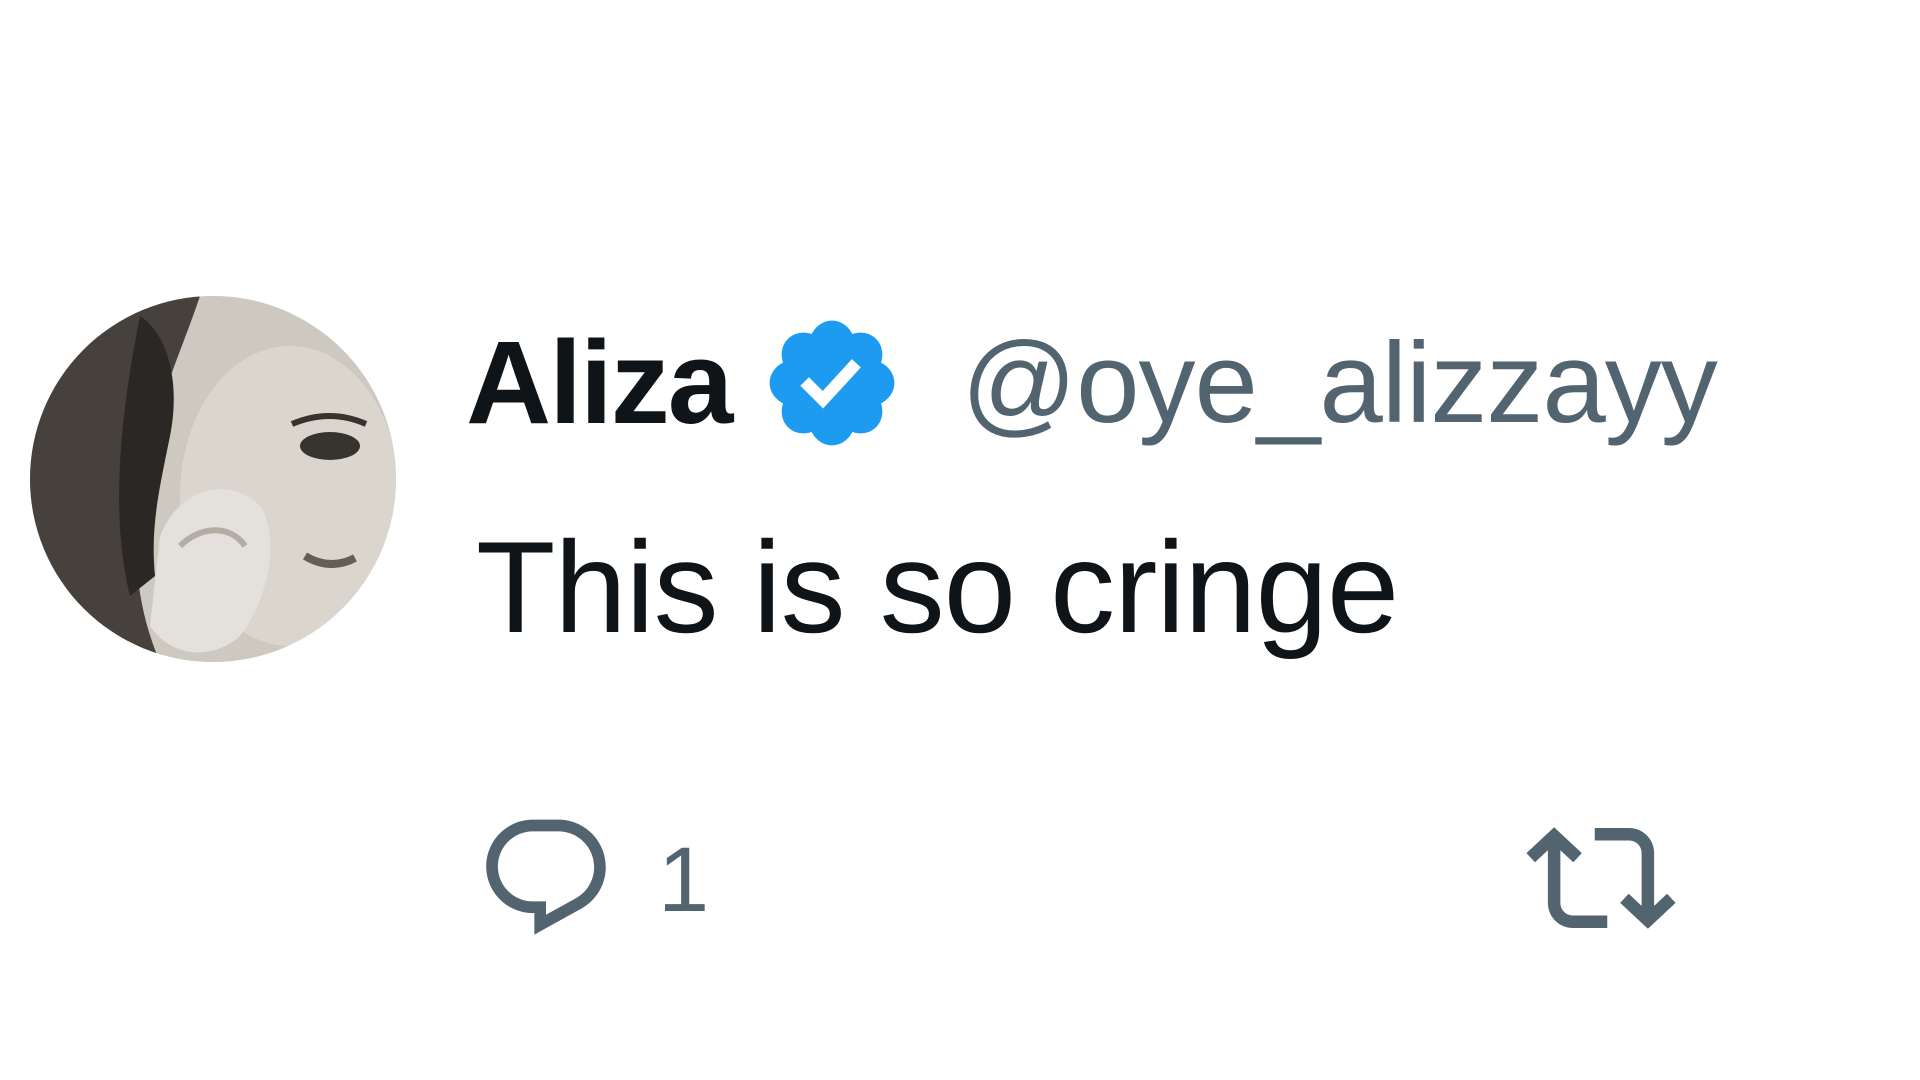 This screenshot has width=1920, height=1080. What do you see at coordinates (937, 587) in the screenshot?
I see `tweet-text: This is so cringe` at bounding box center [937, 587].